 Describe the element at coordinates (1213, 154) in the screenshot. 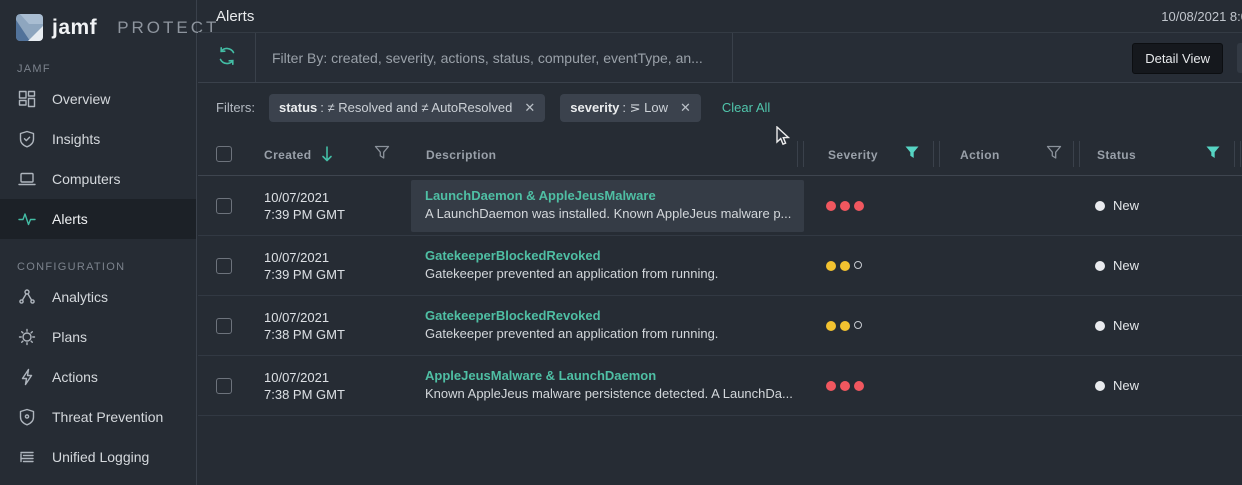

I see `status-filter-icon` at that location.